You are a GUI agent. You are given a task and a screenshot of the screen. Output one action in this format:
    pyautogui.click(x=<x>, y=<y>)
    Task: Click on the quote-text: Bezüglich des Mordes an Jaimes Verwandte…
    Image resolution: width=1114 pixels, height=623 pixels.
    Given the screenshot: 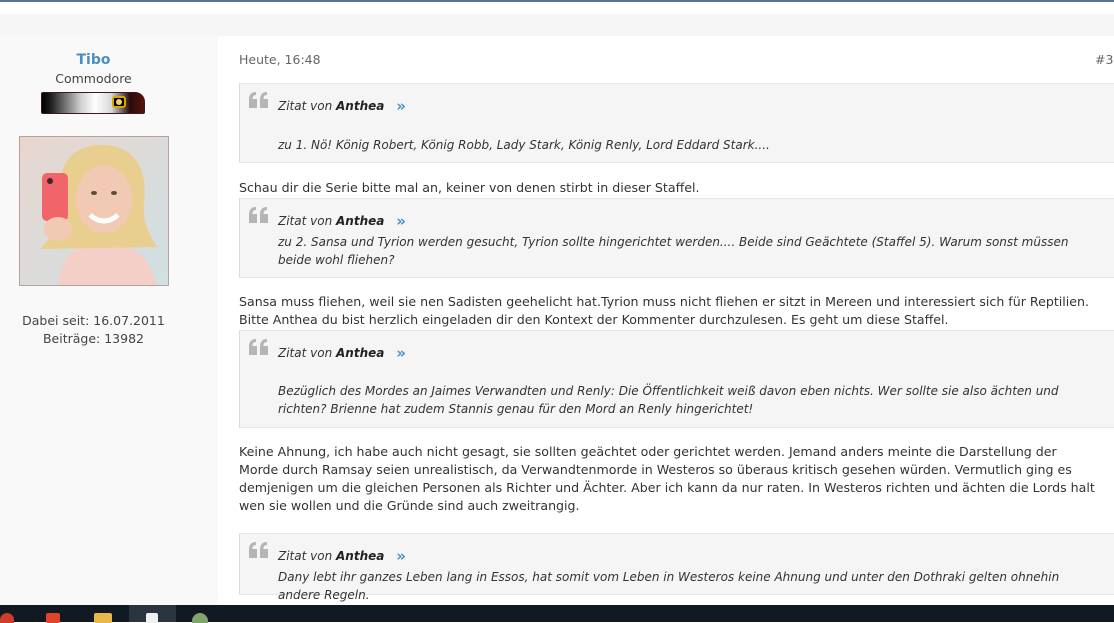 What is the action you would take?
    pyautogui.click(x=668, y=400)
    